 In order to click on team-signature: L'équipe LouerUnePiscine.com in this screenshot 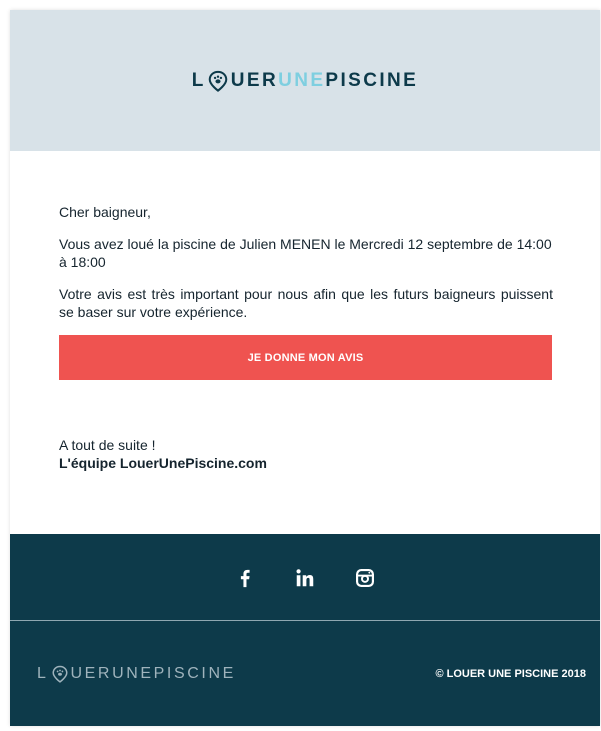, I will do `click(163, 463)`.